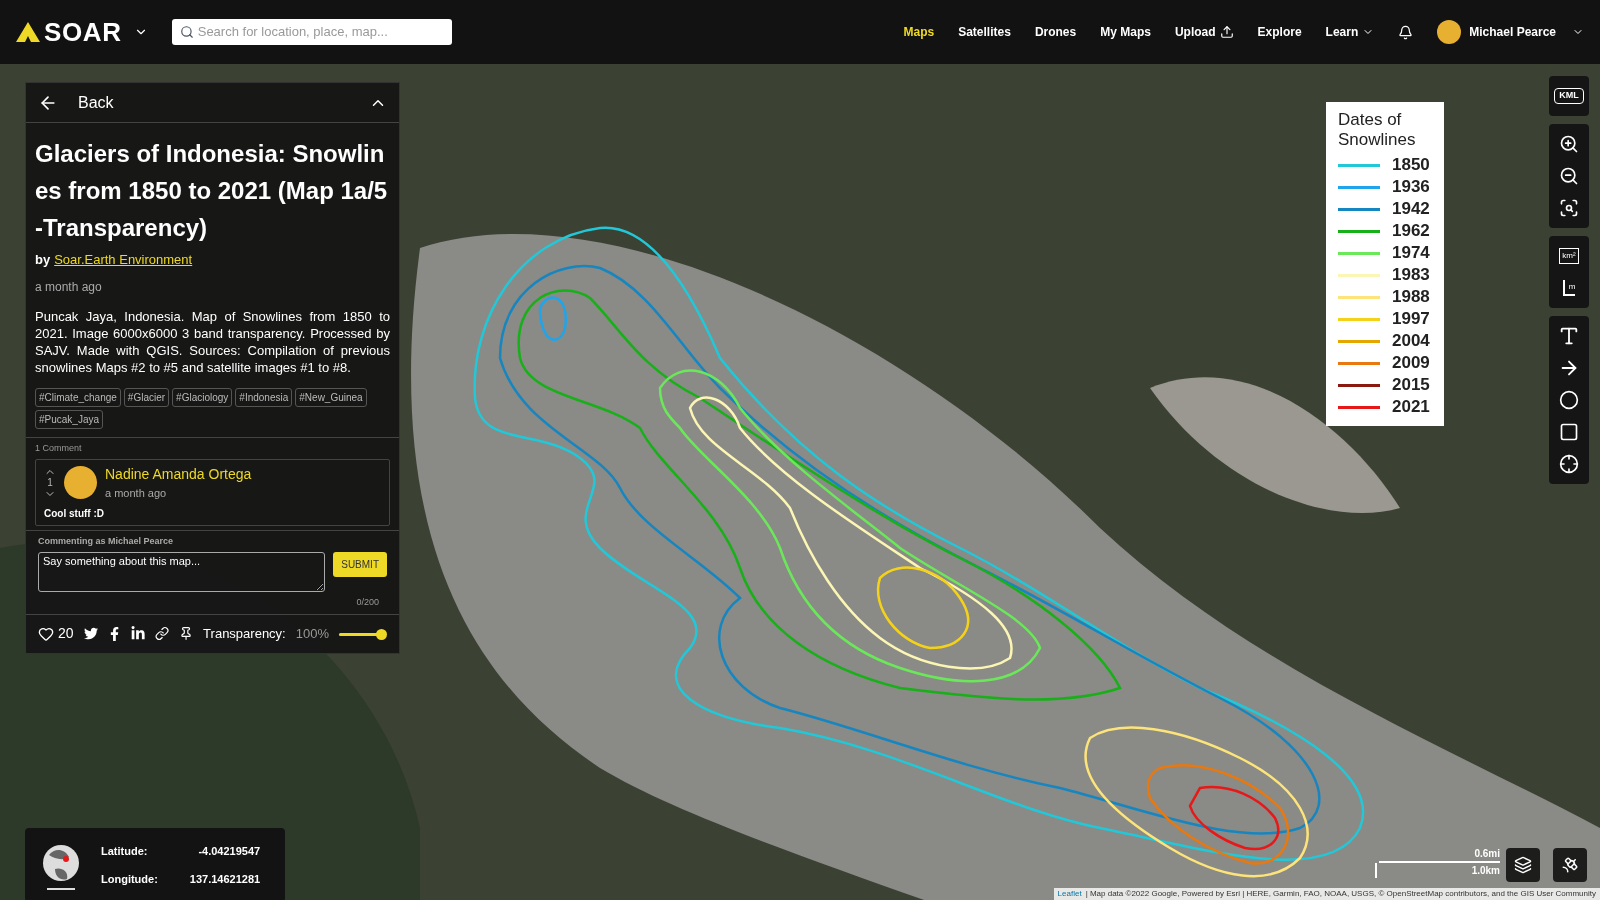 The height and width of the screenshot is (900, 1600). I want to click on nav-link: Satellites, so click(984, 32).